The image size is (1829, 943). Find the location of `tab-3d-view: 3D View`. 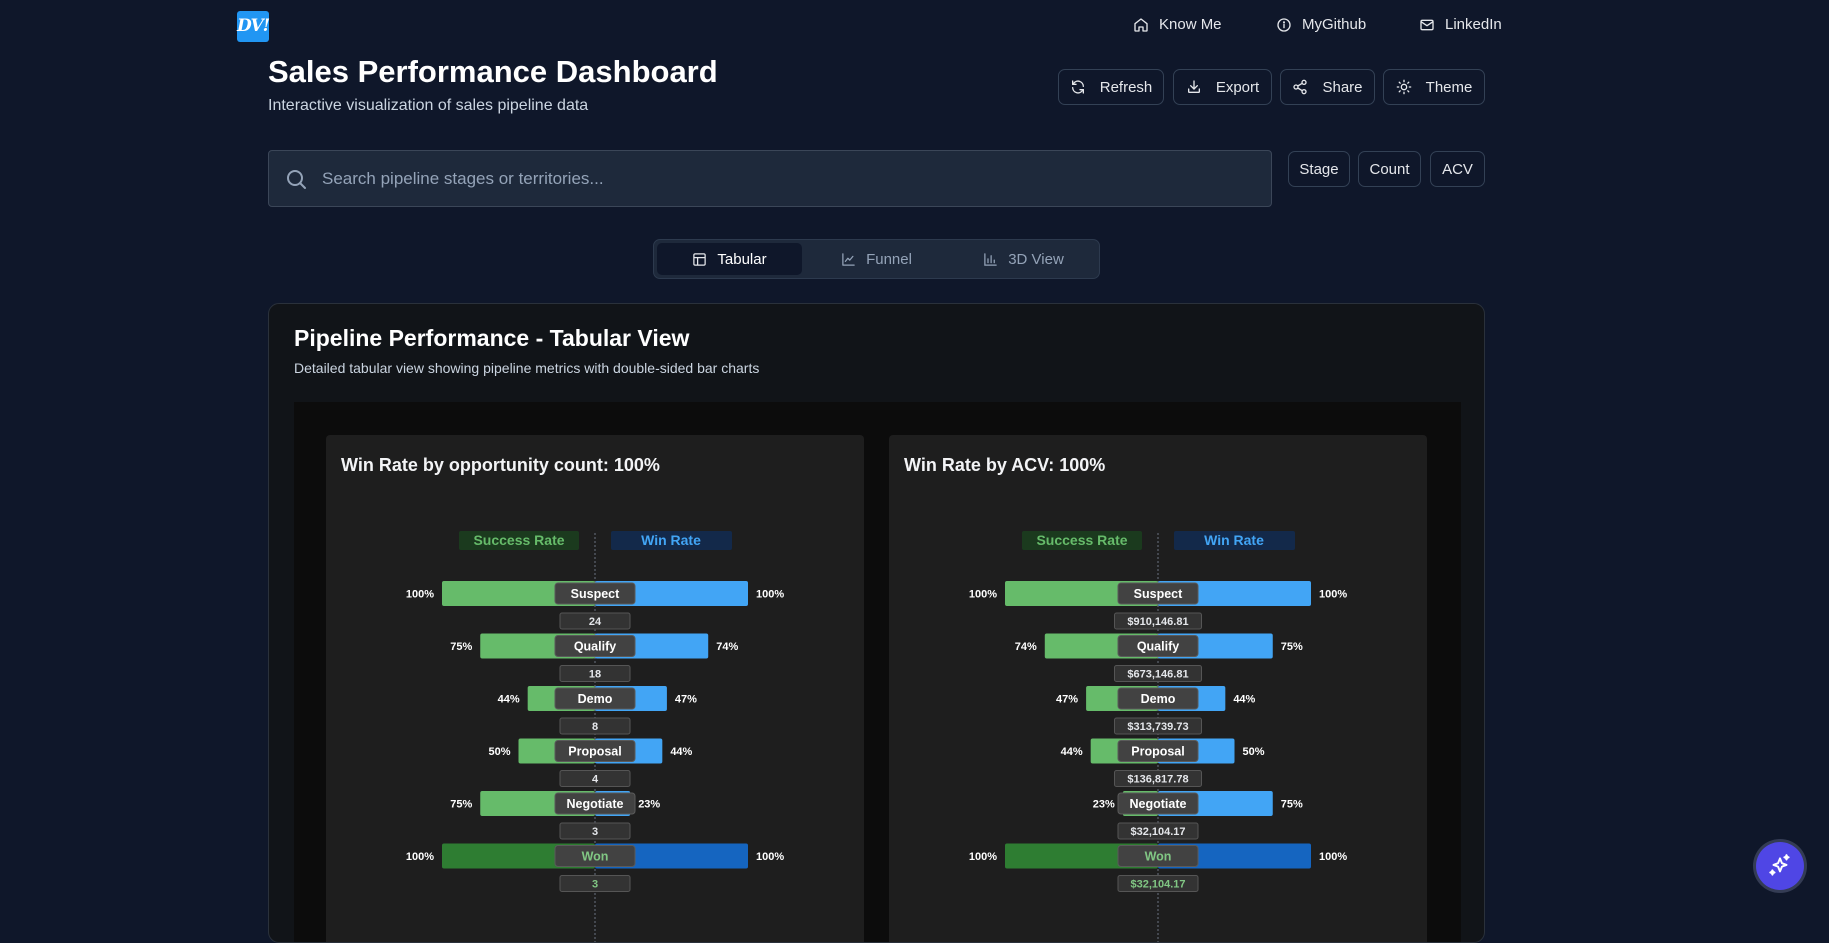

tab-3d-view: 3D View is located at coordinates (1023, 259).